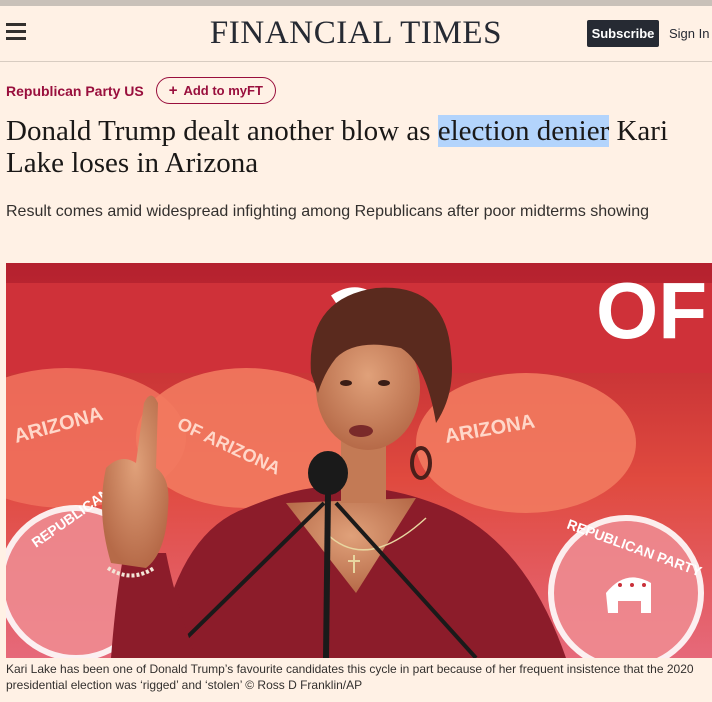  What do you see at coordinates (689, 33) in the screenshot?
I see `sign-in-link: Sign In` at bounding box center [689, 33].